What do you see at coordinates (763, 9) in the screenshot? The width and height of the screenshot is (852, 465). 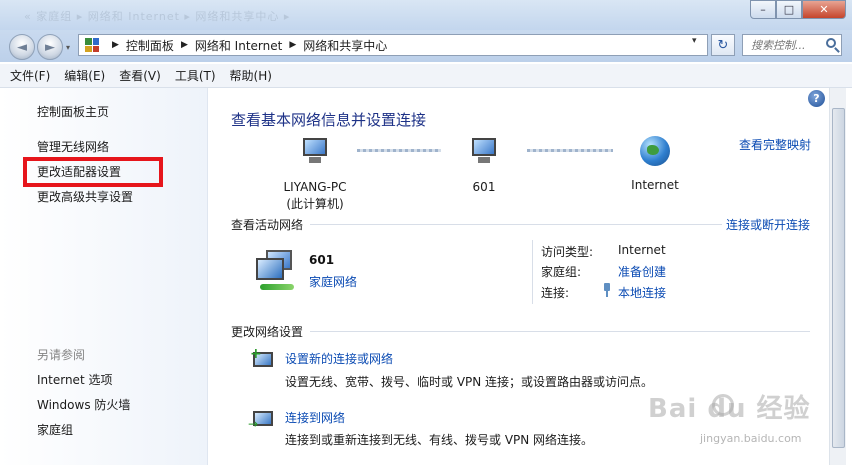 I see `minimize-button: –` at bounding box center [763, 9].